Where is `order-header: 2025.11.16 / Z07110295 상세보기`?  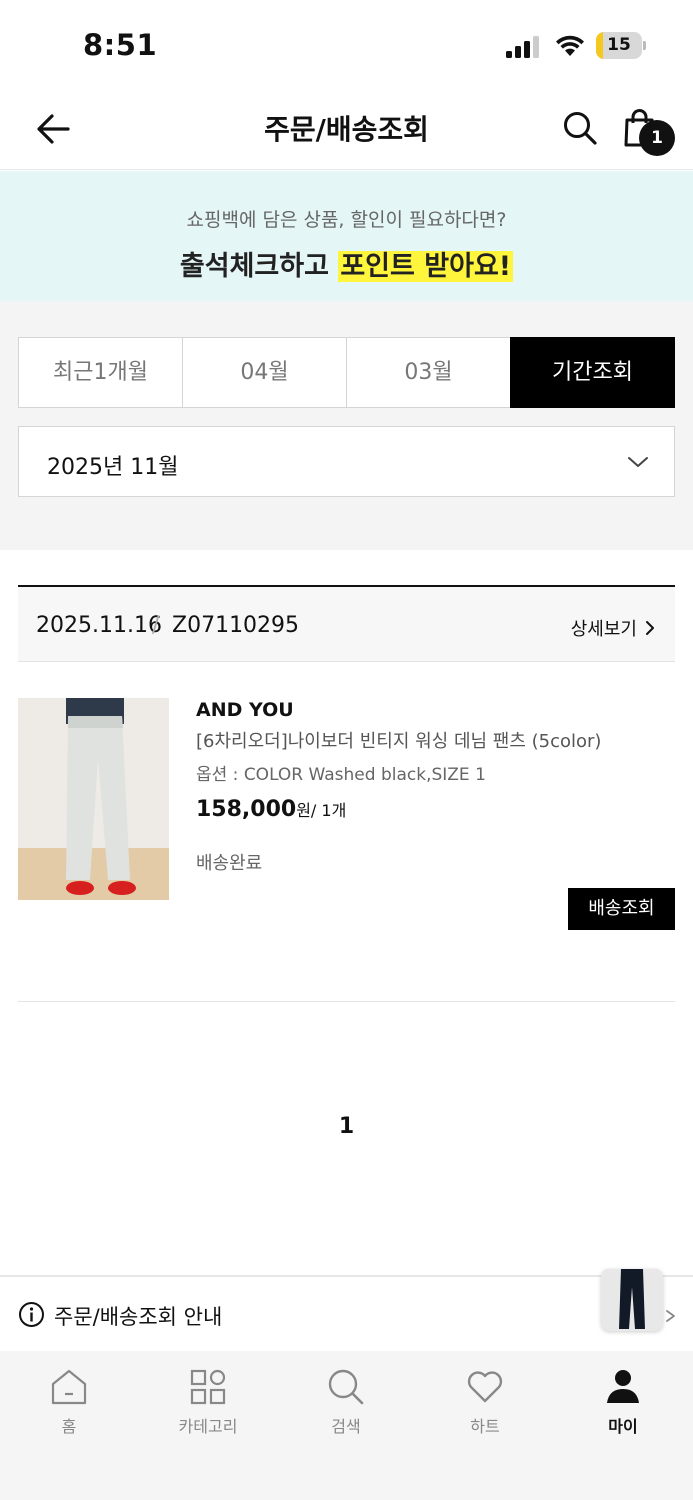
order-header: 2025.11.16 / Z07110295 상세보기 is located at coordinates (346, 623).